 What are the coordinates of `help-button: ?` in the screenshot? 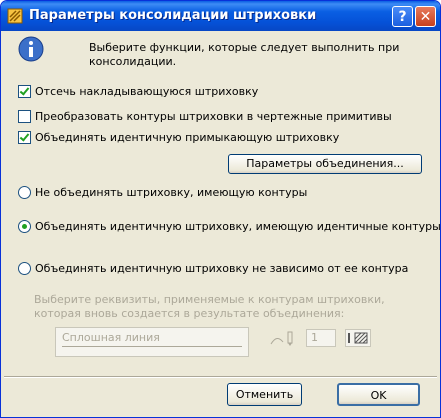 It's located at (402, 16).